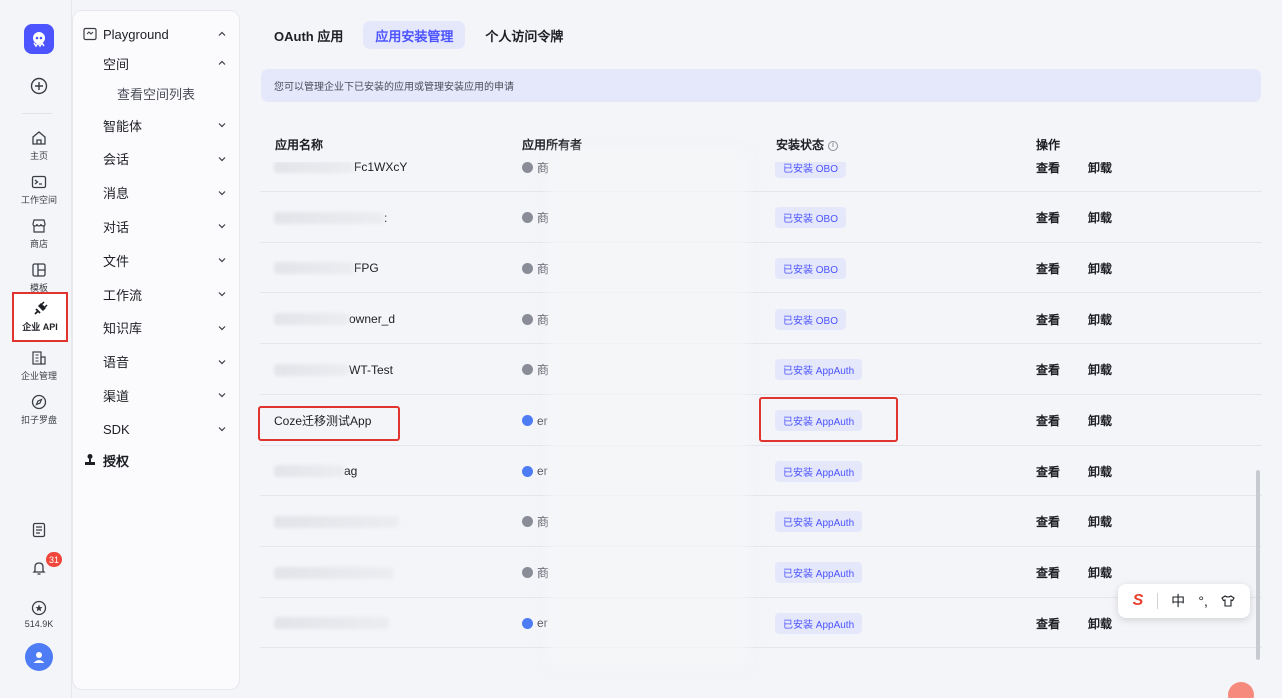 The width and height of the screenshot is (1282, 698). I want to click on nav-item: 工作流, so click(156, 294).